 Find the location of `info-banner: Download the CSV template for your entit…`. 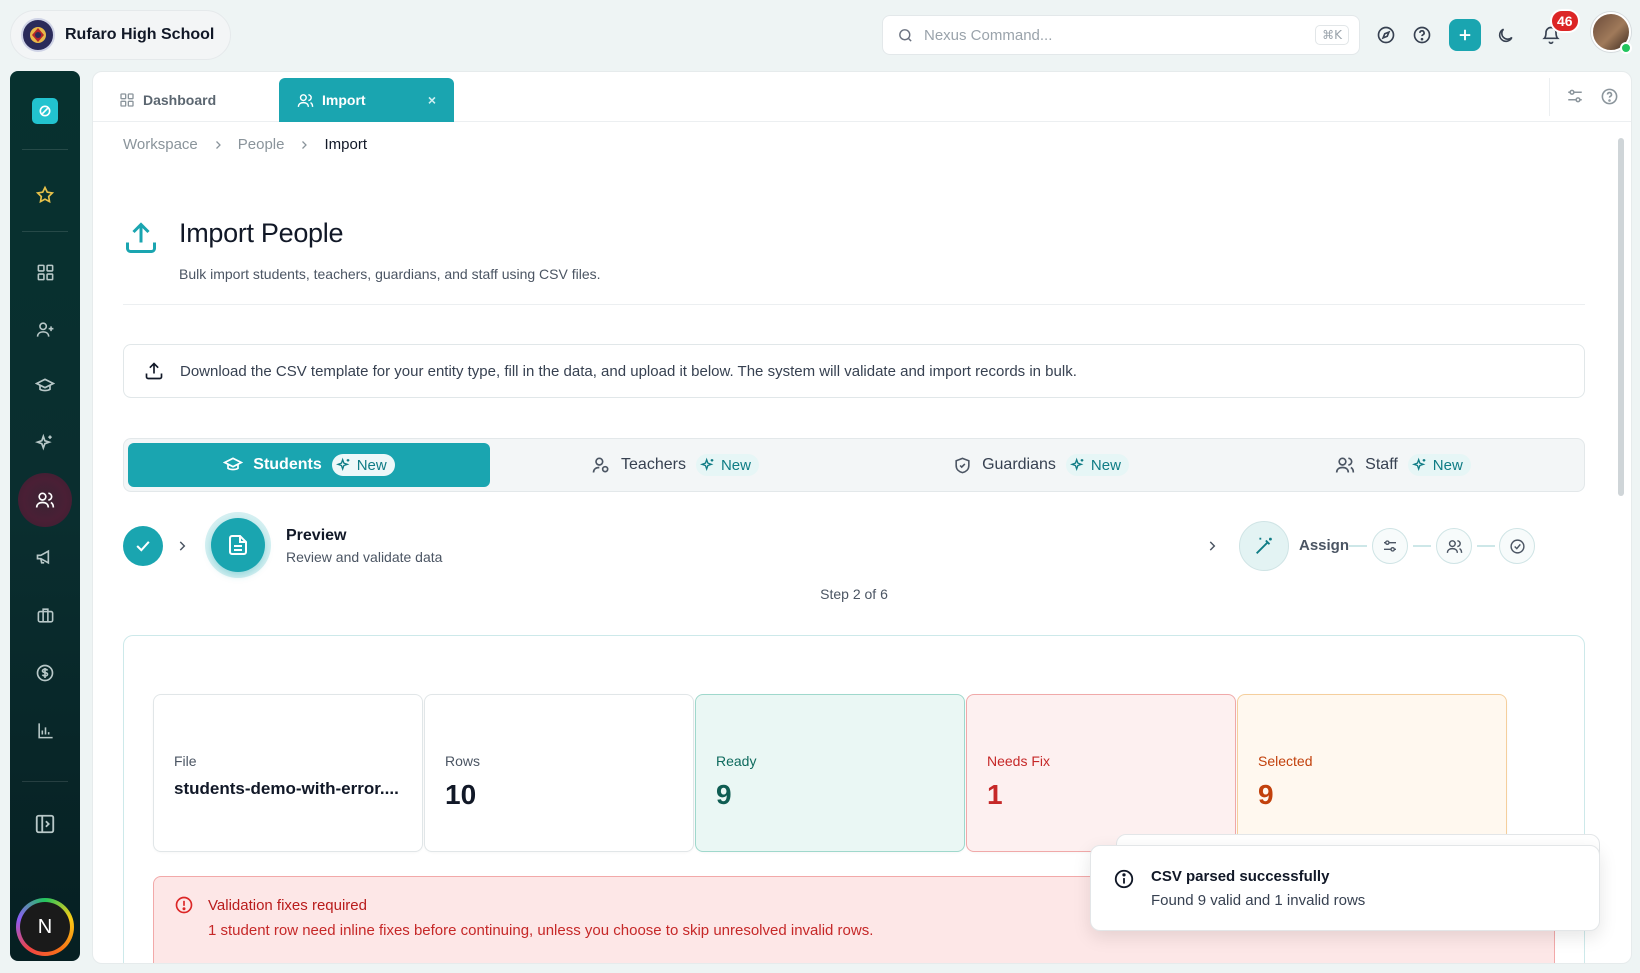

info-banner: Download the CSV template for your entit… is located at coordinates (854, 371).